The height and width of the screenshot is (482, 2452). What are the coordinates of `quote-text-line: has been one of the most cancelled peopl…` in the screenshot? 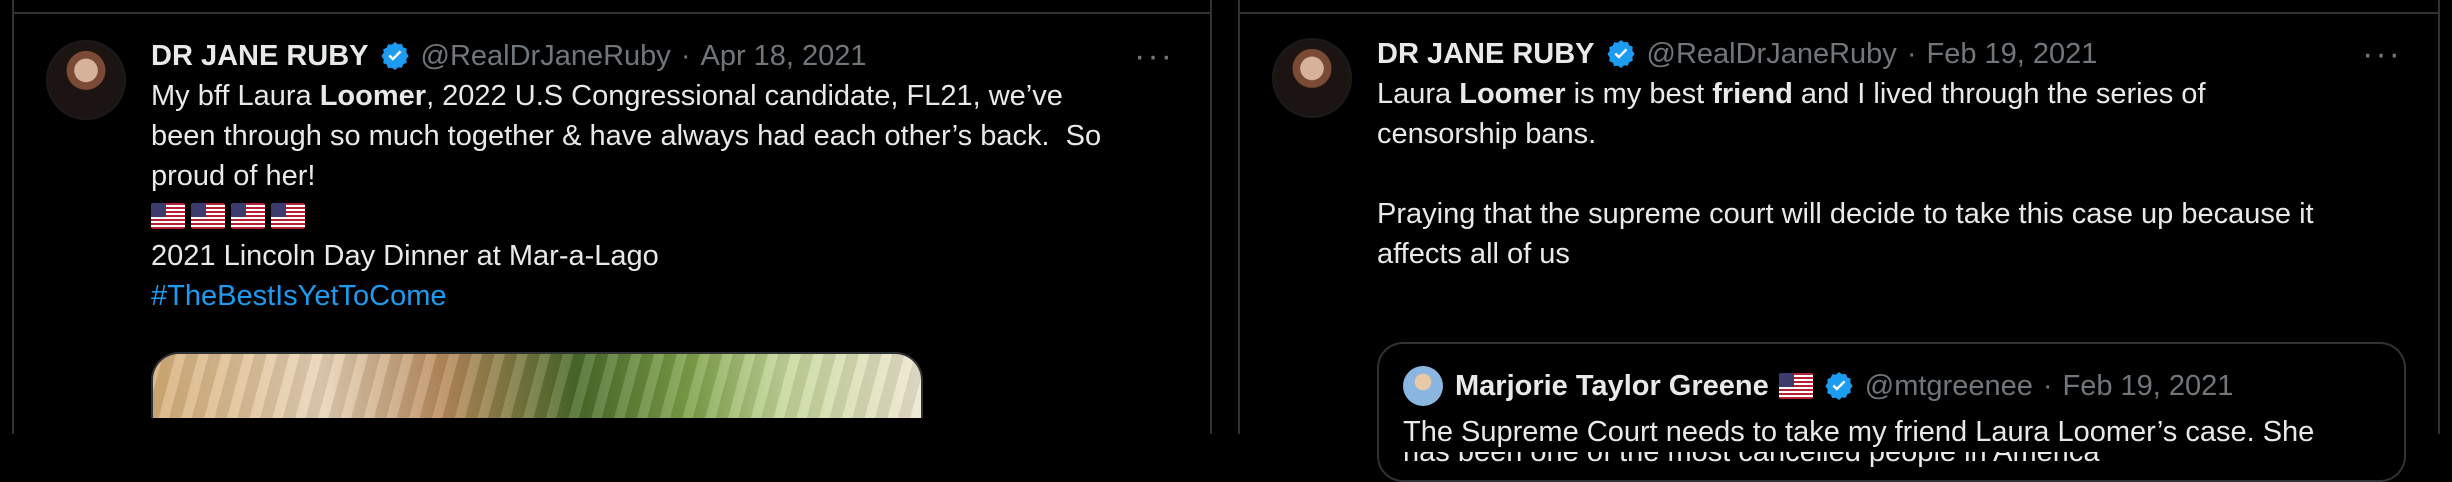 It's located at (1751, 460).